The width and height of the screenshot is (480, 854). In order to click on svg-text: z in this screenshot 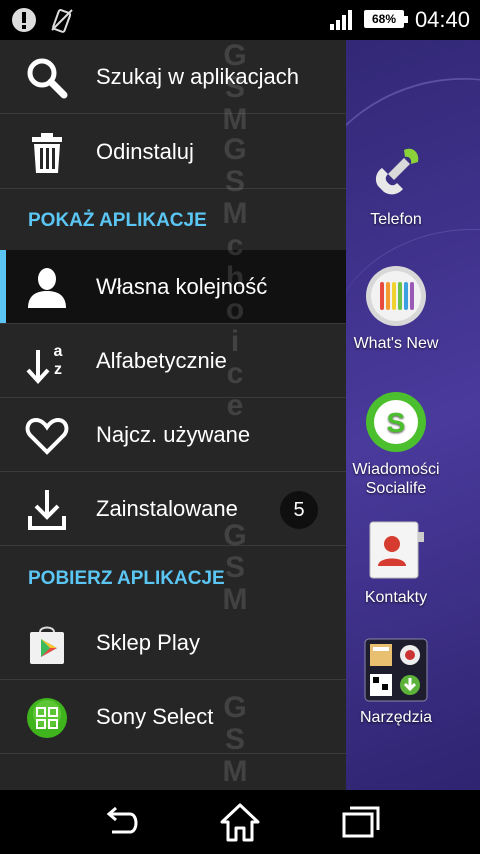, I will do `click(58, 369)`.